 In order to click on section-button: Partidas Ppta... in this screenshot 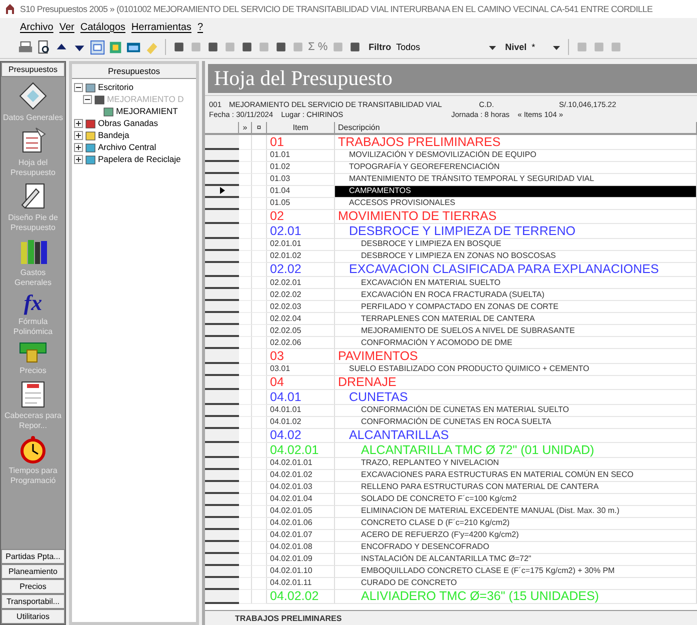, I will do `click(33, 556)`.